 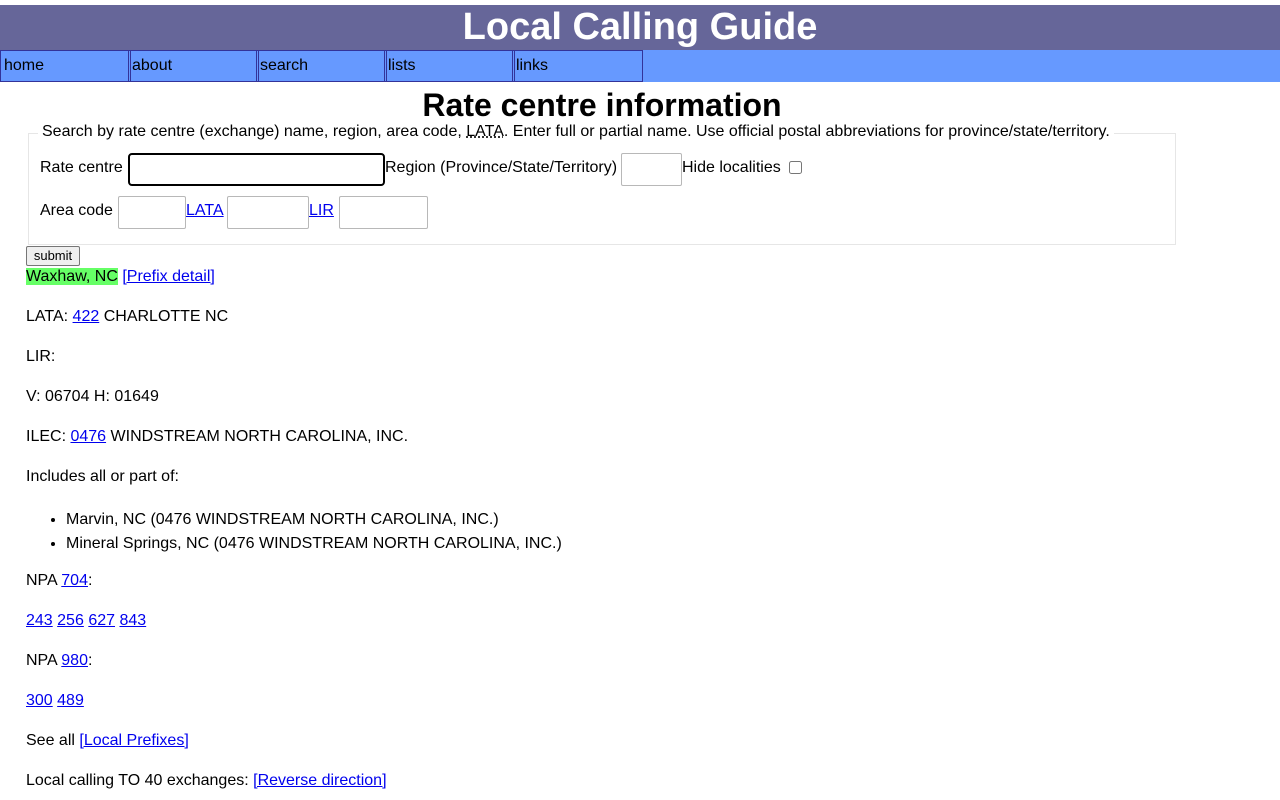 What do you see at coordinates (168, 276) in the screenshot?
I see `prefix-detail-link: [Prefix detail]` at bounding box center [168, 276].